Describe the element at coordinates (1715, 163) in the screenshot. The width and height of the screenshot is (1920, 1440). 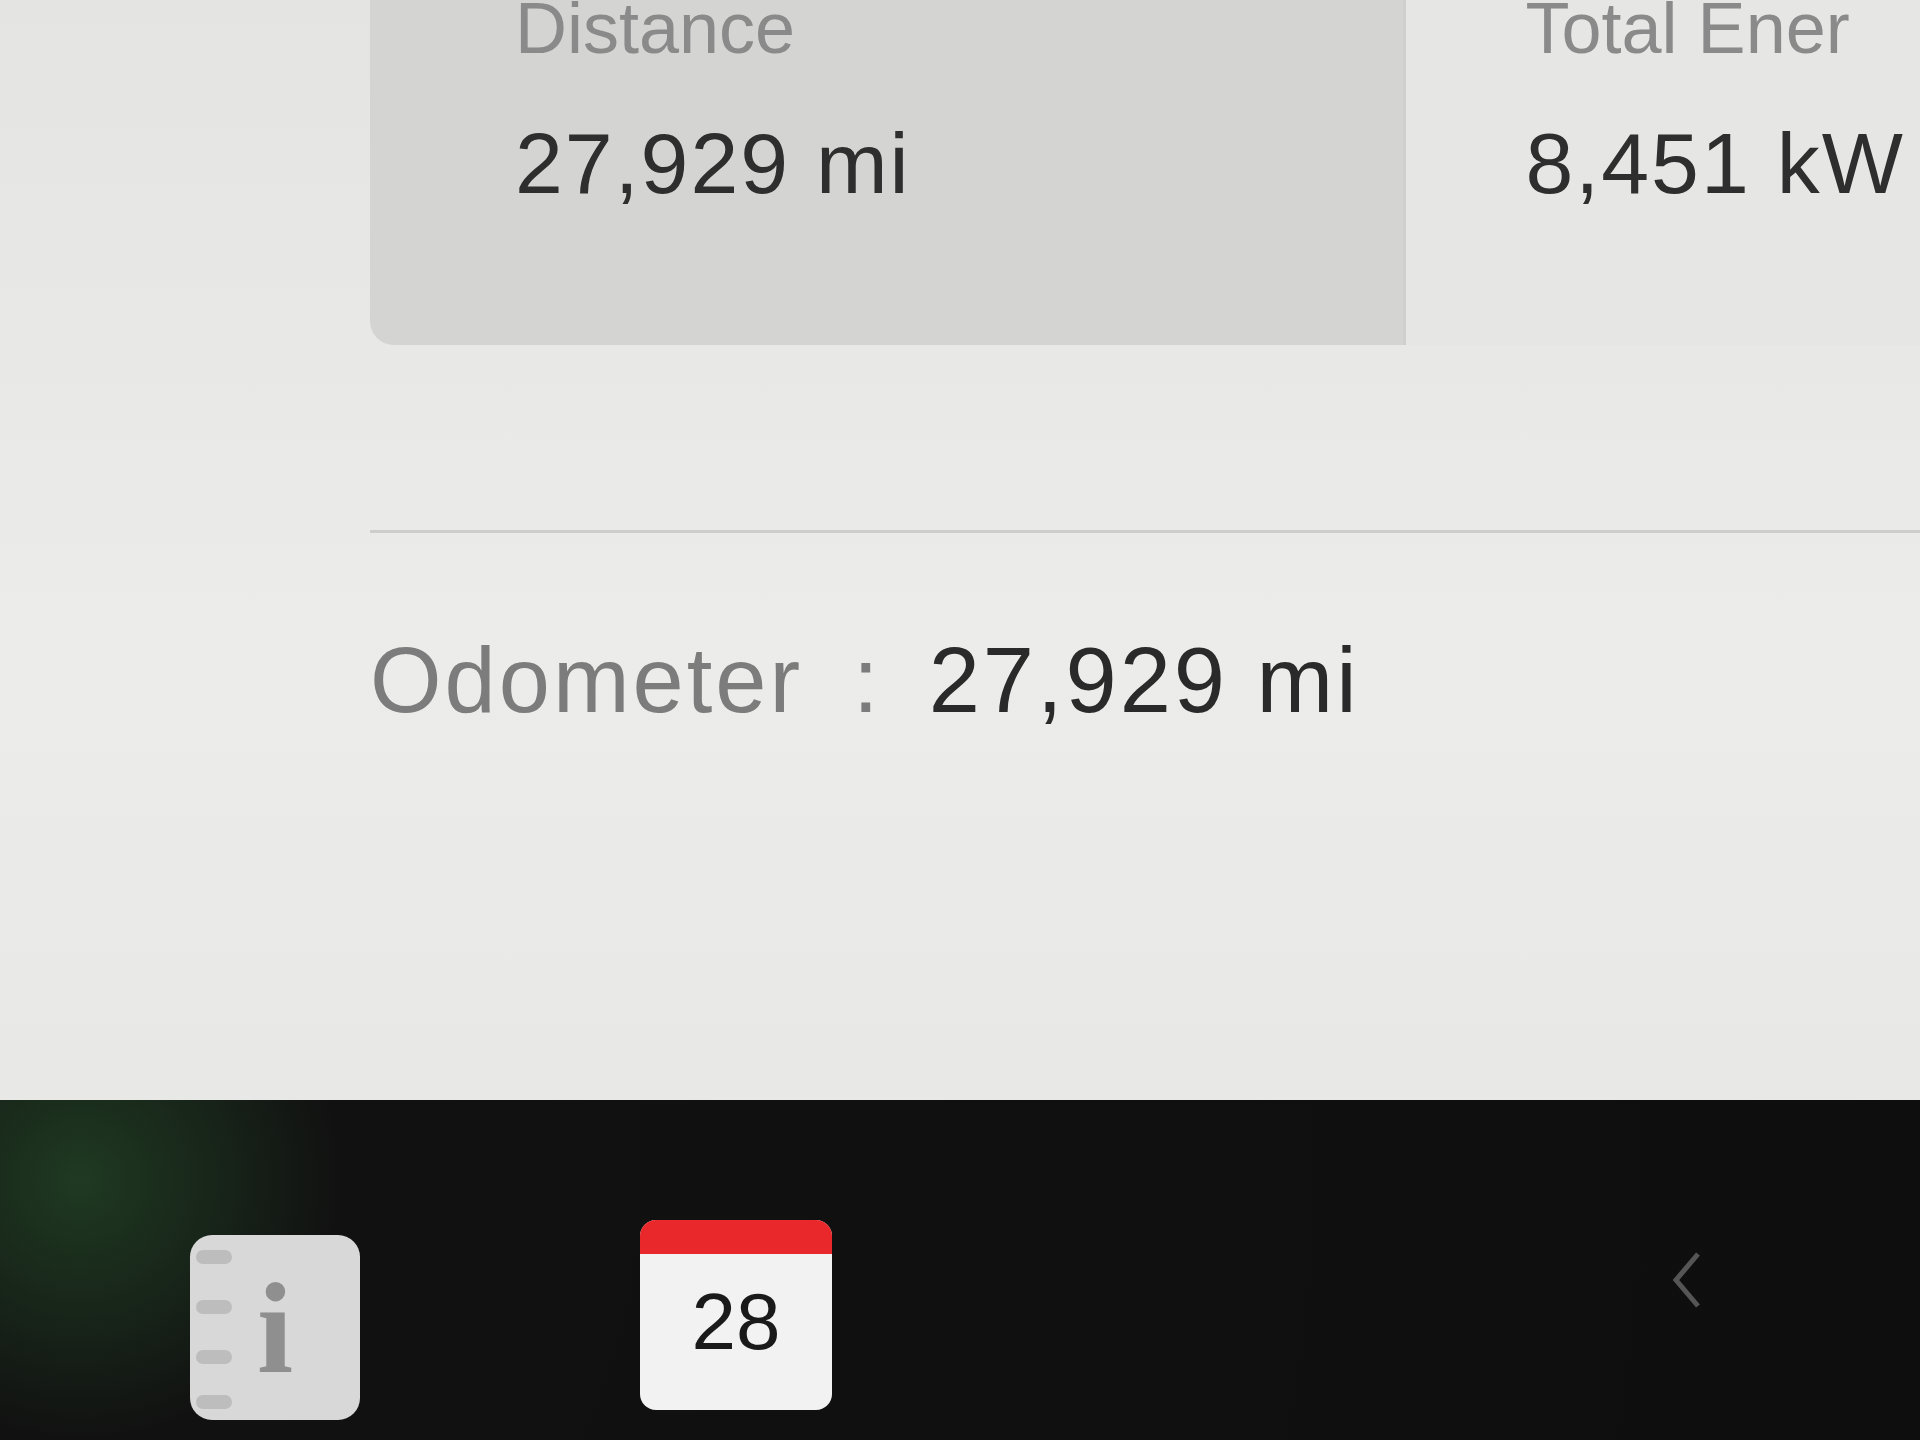
I see `stat-value: 8,451 kW` at that location.